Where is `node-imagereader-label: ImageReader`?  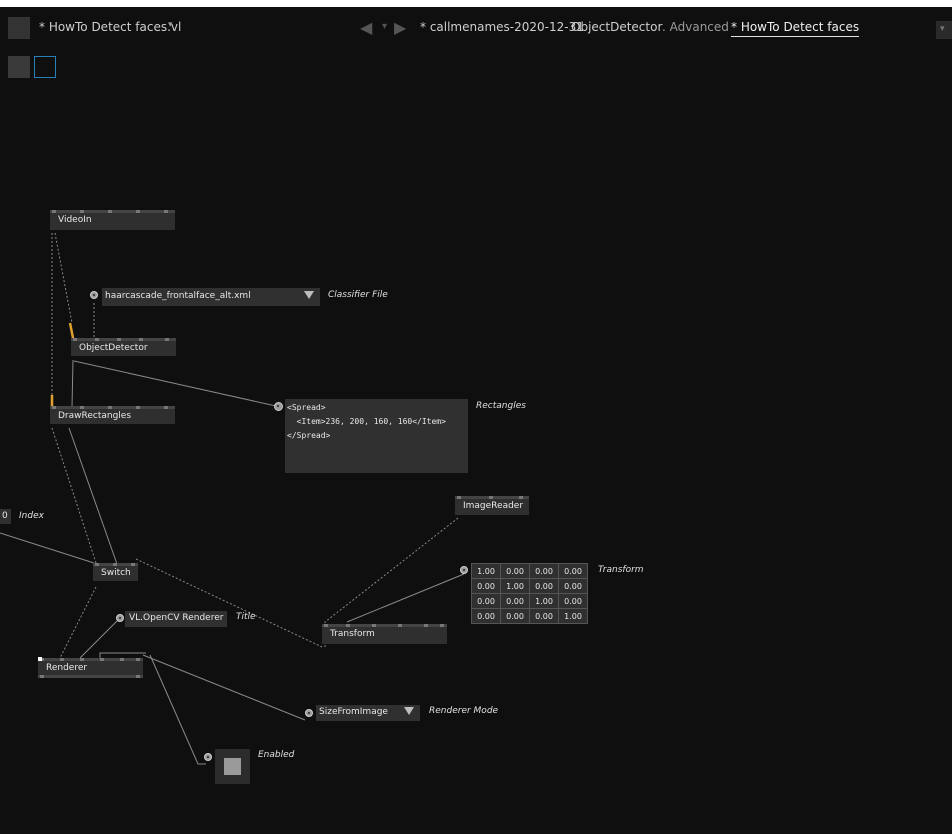
node-imagereader-label: ImageReader is located at coordinates (493, 506).